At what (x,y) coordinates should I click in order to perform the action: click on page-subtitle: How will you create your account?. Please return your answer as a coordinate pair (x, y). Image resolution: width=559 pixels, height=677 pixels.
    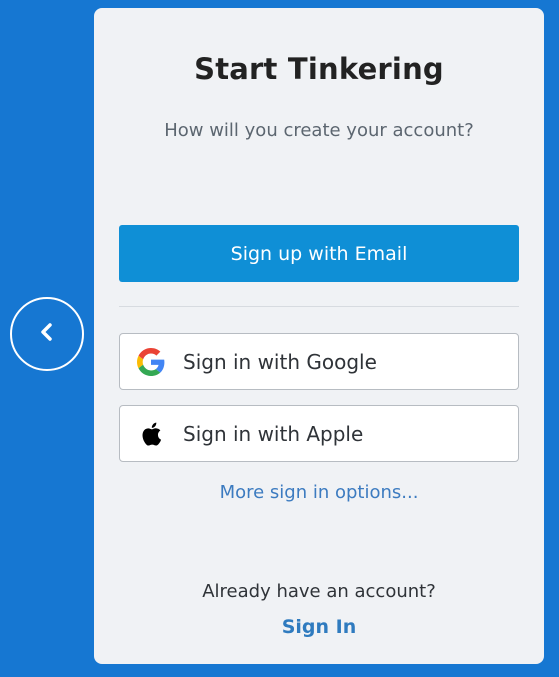
    Looking at the image, I should click on (319, 130).